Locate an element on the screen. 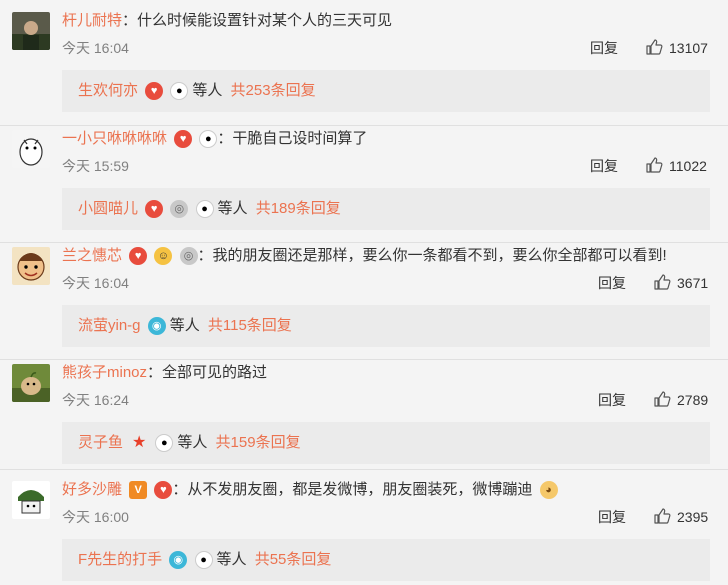 The image size is (728, 585). reply-username: 流萤yin-g is located at coordinates (109, 325).